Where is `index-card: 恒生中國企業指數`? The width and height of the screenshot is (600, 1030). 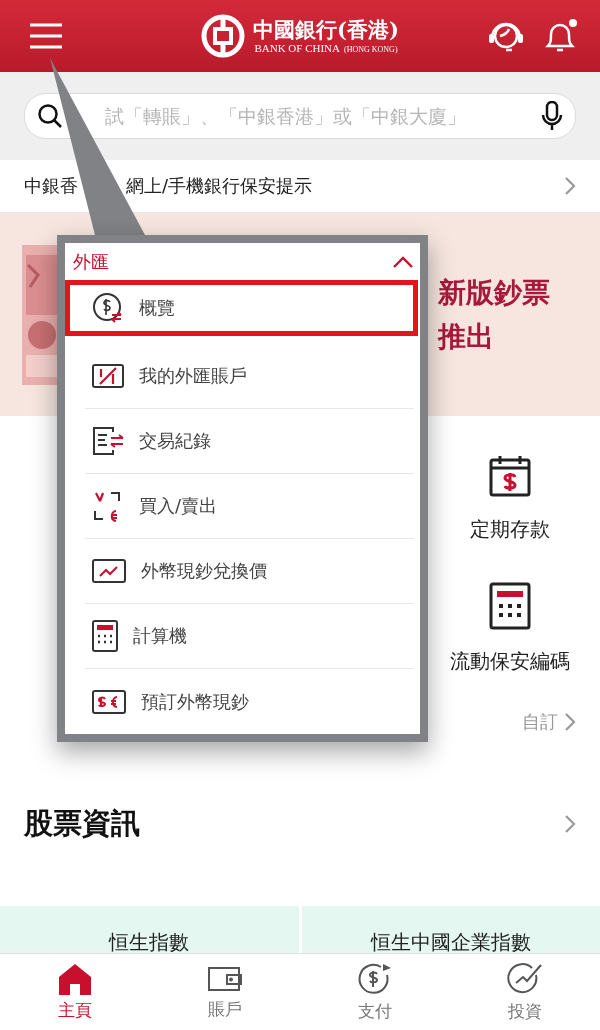
index-card: 恒生中國企業指數 is located at coordinates (450, 929).